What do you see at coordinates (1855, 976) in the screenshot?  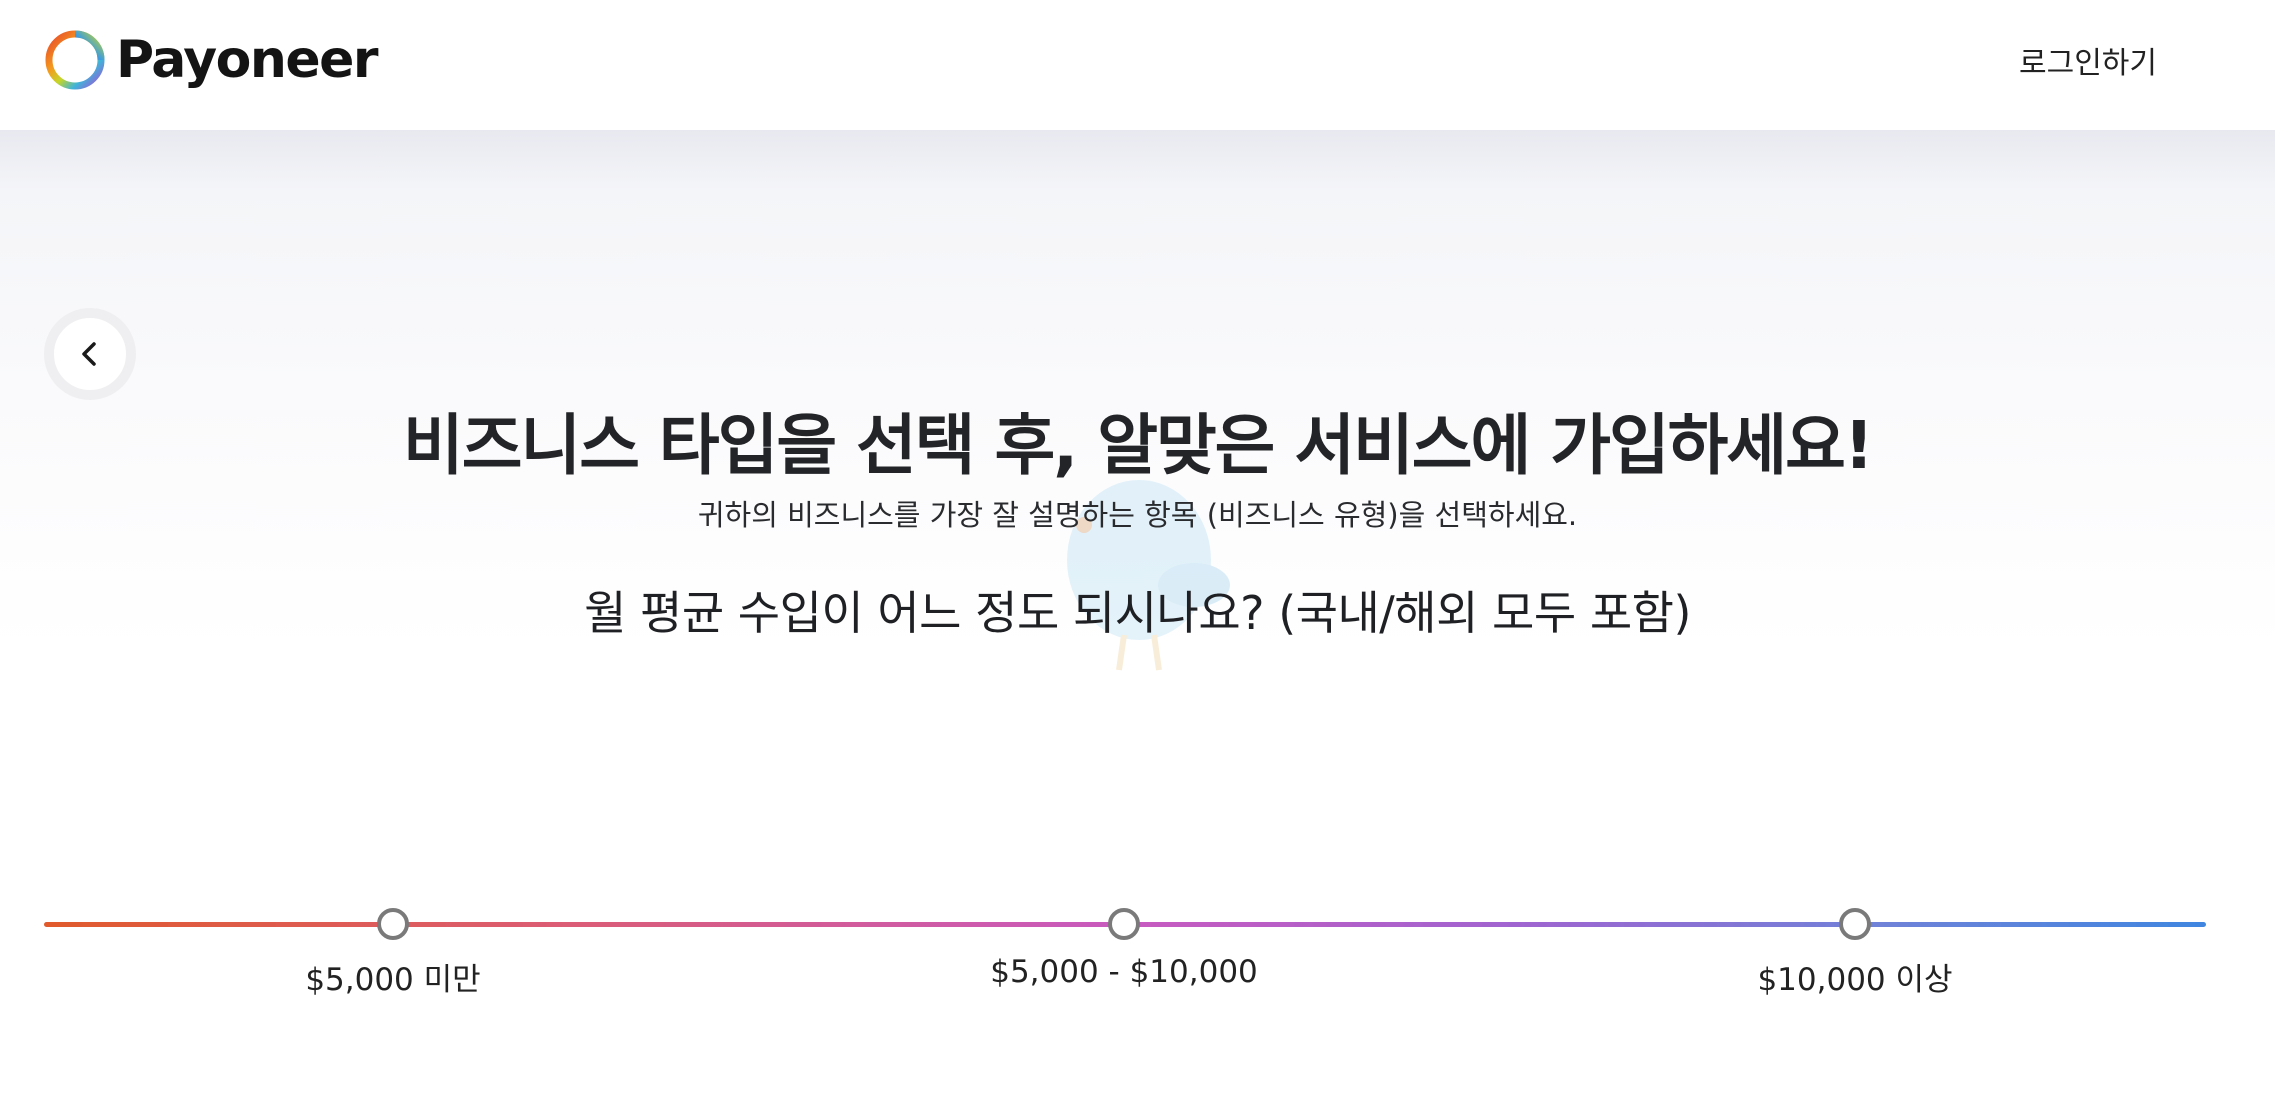 I see `slider-label-over-10000: $10,000 이상` at bounding box center [1855, 976].